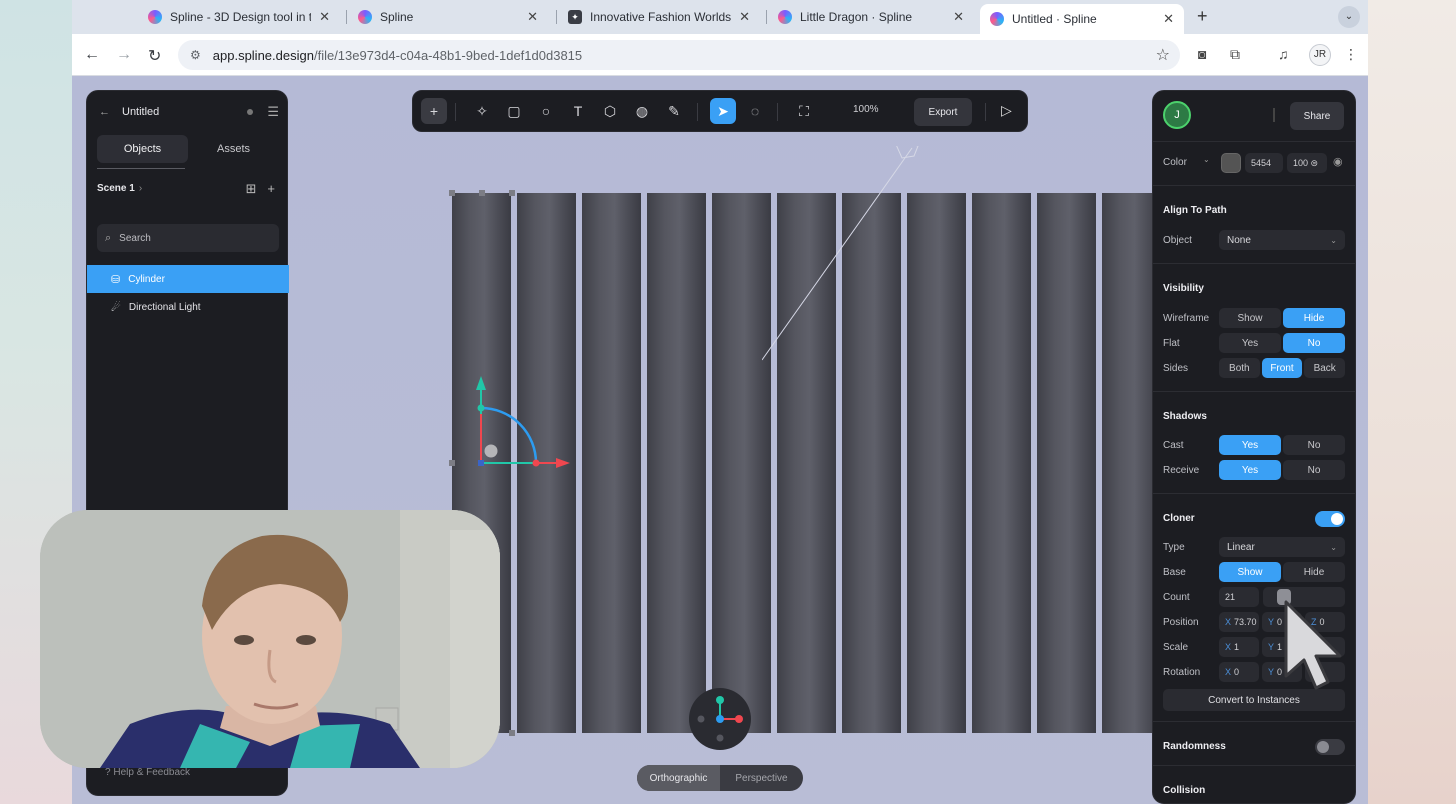 This screenshot has width=1456, height=804. What do you see at coordinates (1314, 343) in the screenshot?
I see `flat-no-button: No` at bounding box center [1314, 343].